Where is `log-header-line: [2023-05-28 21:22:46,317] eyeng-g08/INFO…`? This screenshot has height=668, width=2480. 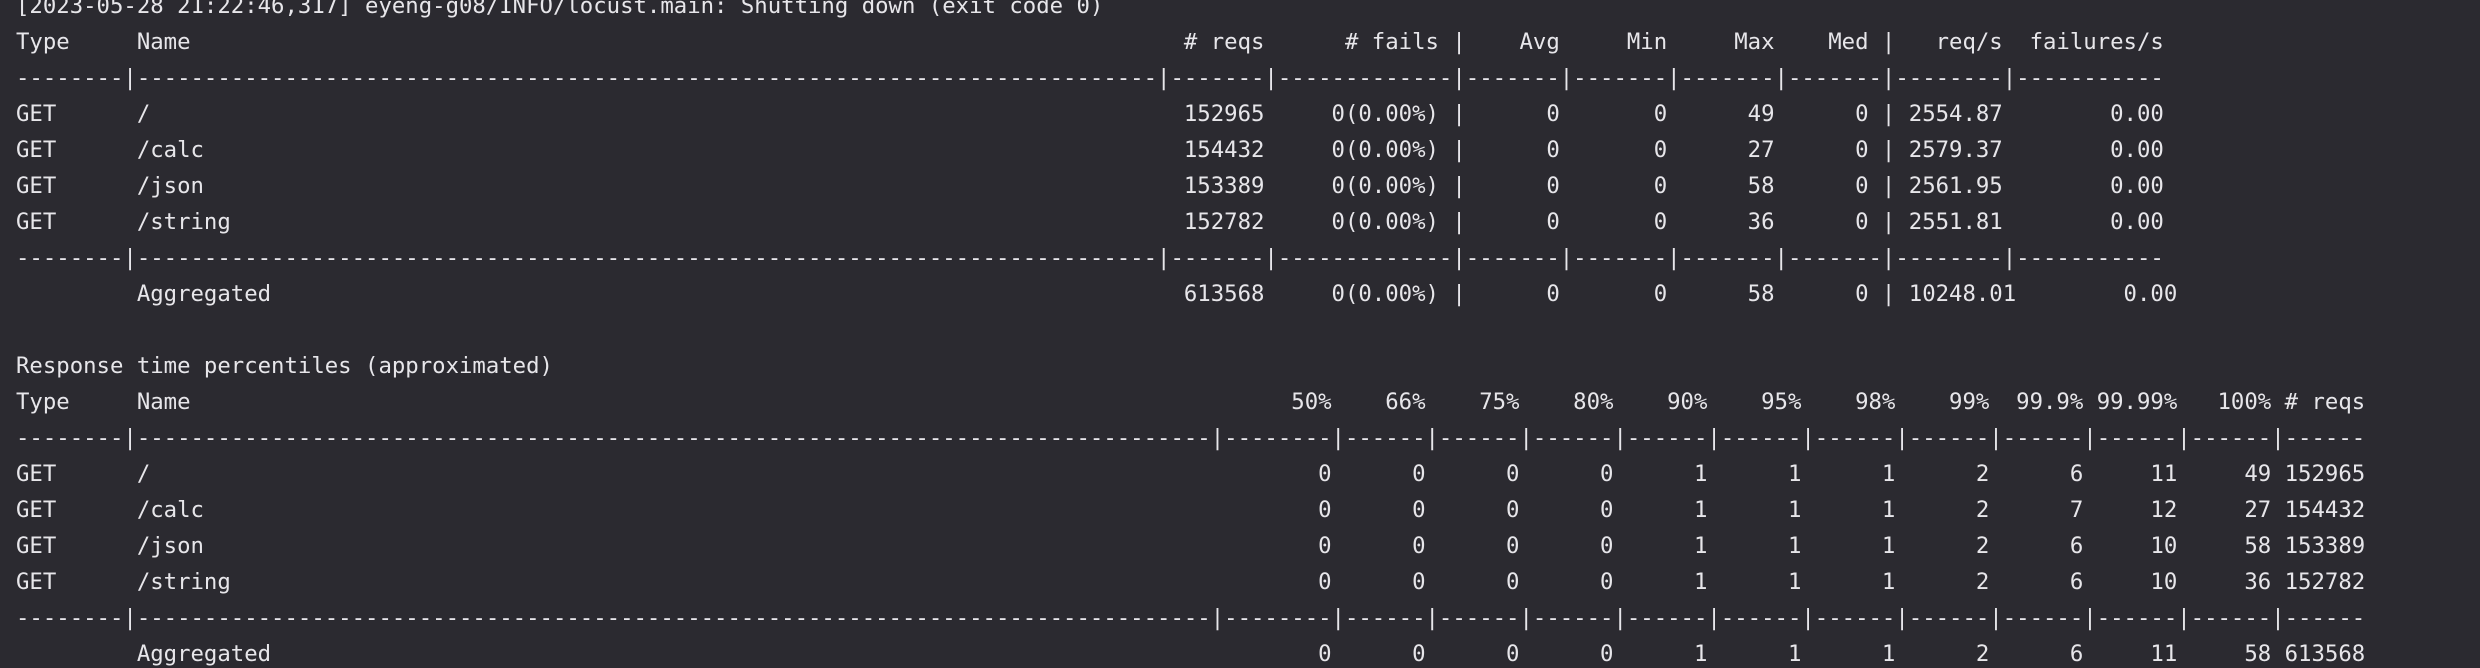 log-header-line: [2023-05-28 21:22:46,317] eyeng-g08/INFO… is located at coordinates (560, 9).